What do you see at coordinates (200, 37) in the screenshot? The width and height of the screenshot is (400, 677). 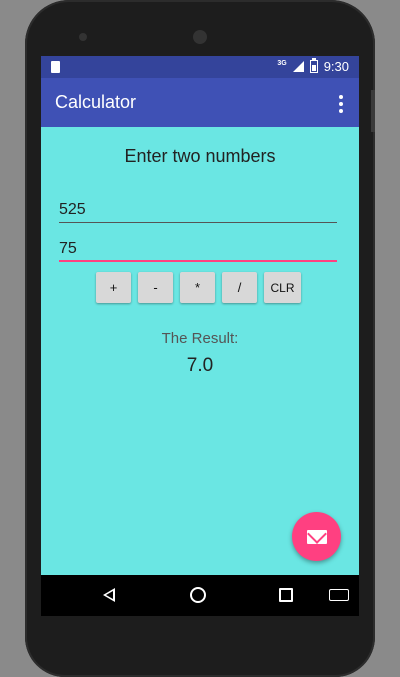 I see `earpiece-speaker` at bounding box center [200, 37].